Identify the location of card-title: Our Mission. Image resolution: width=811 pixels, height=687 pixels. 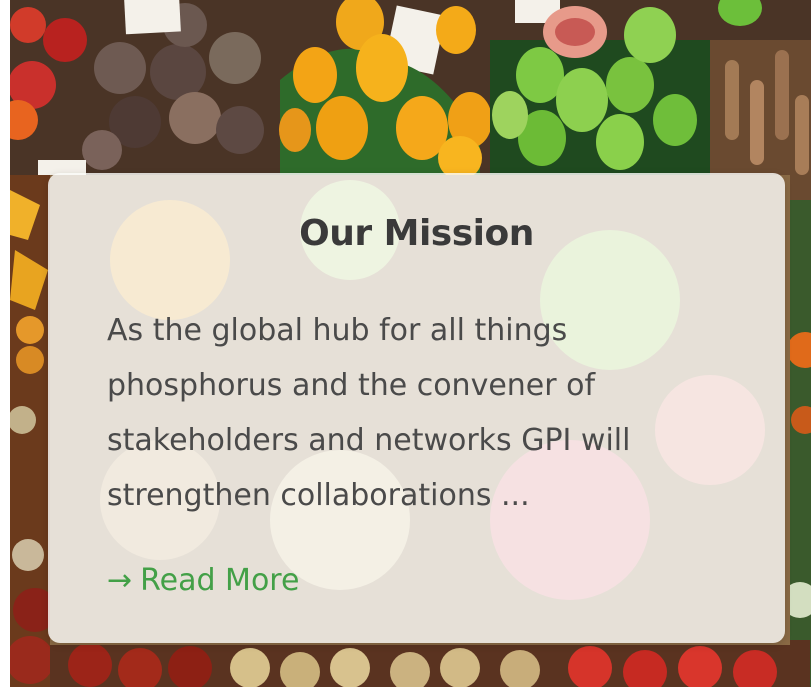
(416, 233).